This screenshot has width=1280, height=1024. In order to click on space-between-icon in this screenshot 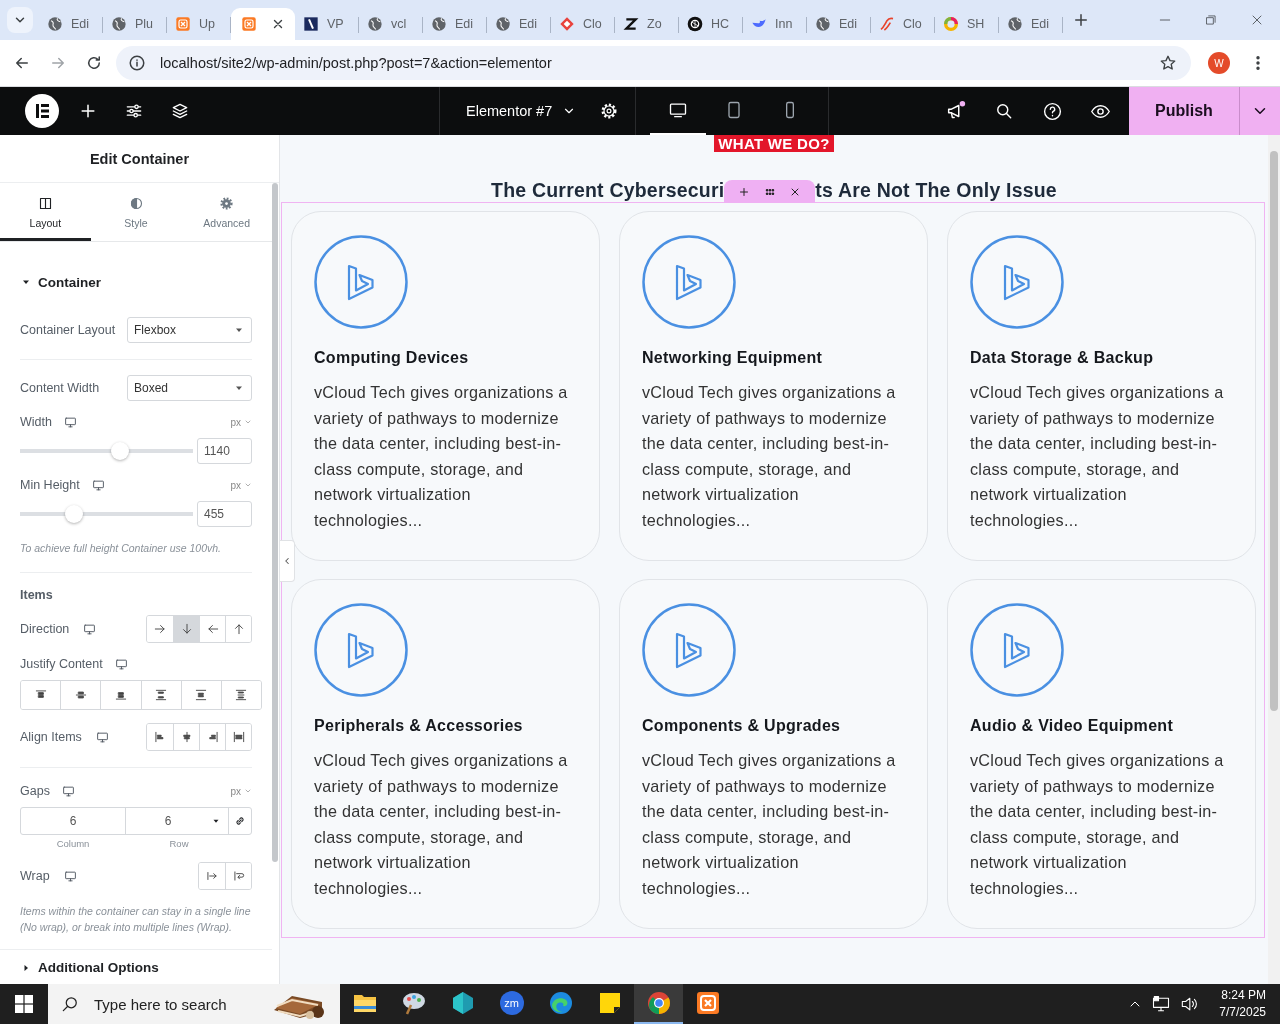, I will do `click(161, 695)`.